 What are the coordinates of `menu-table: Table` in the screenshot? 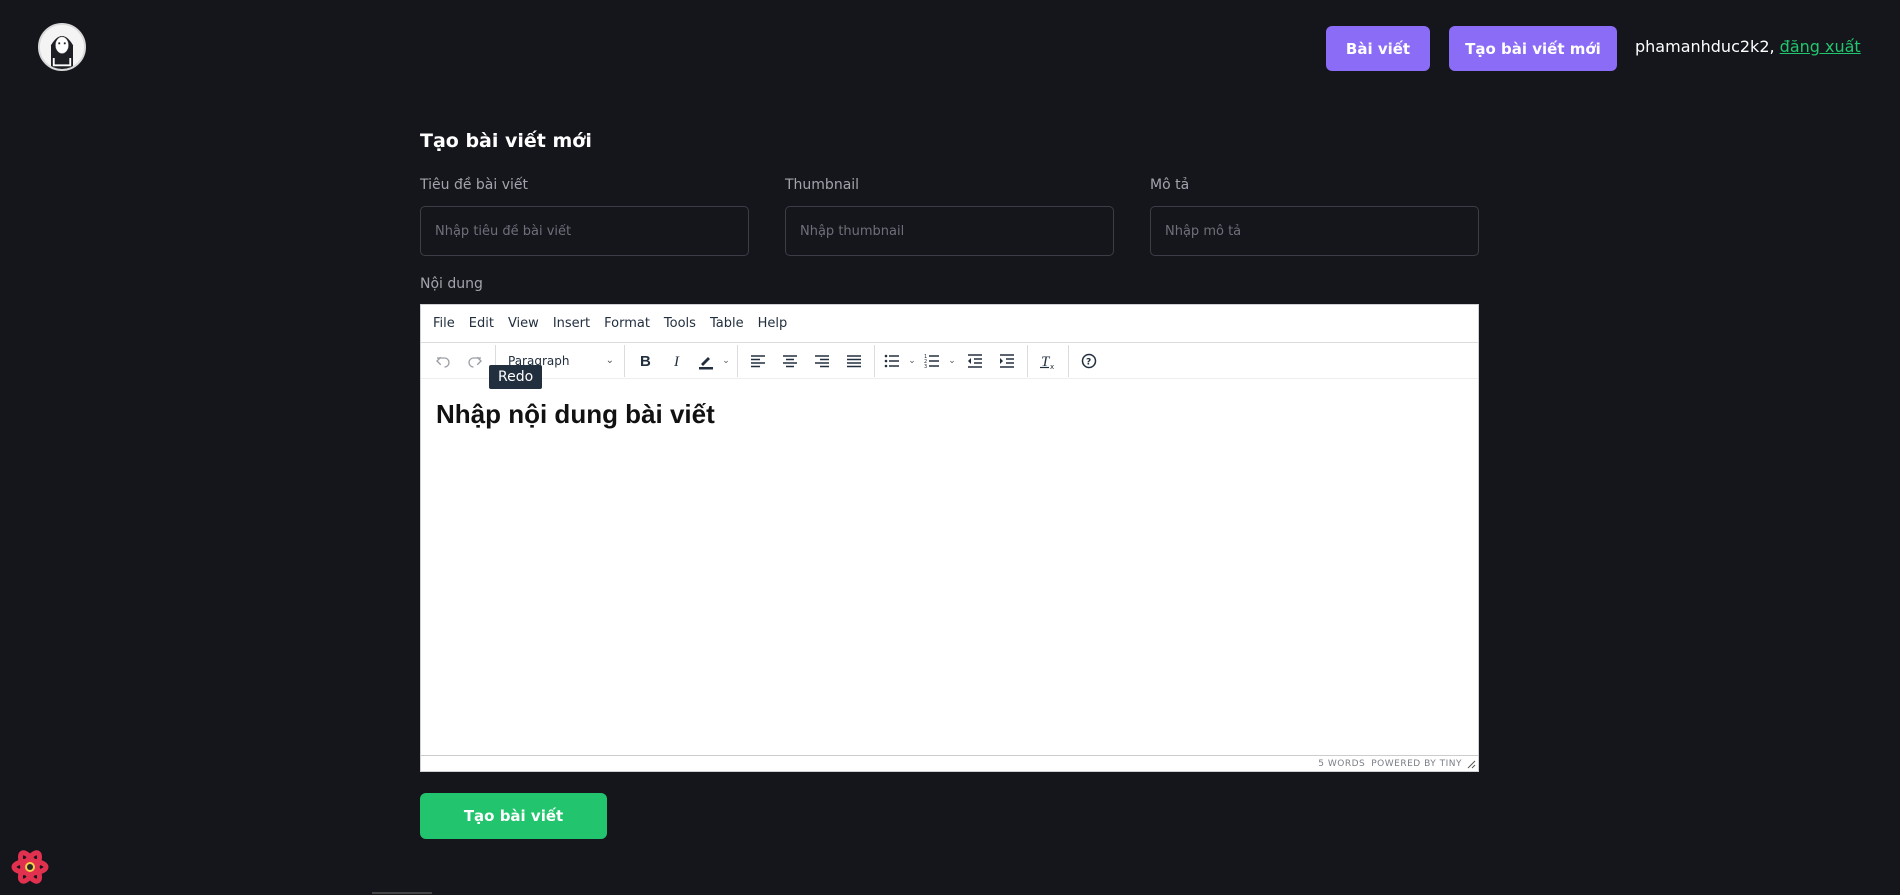 It's located at (727, 323).